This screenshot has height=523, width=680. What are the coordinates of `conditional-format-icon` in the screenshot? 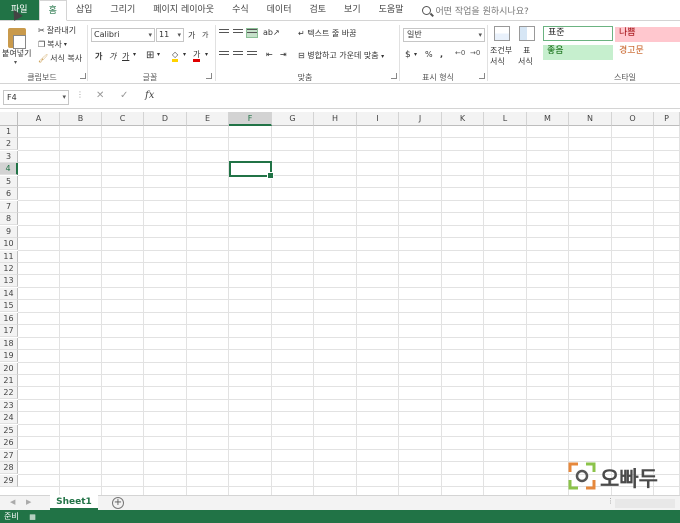 It's located at (502, 33).